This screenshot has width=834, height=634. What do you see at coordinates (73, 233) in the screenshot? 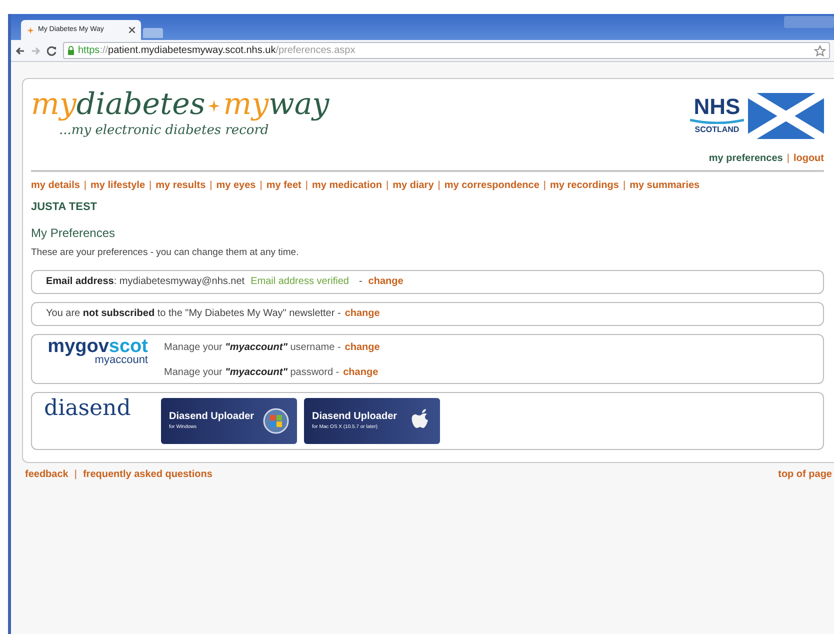
I see `page-heading: My Preferences` at bounding box center [73, 233].